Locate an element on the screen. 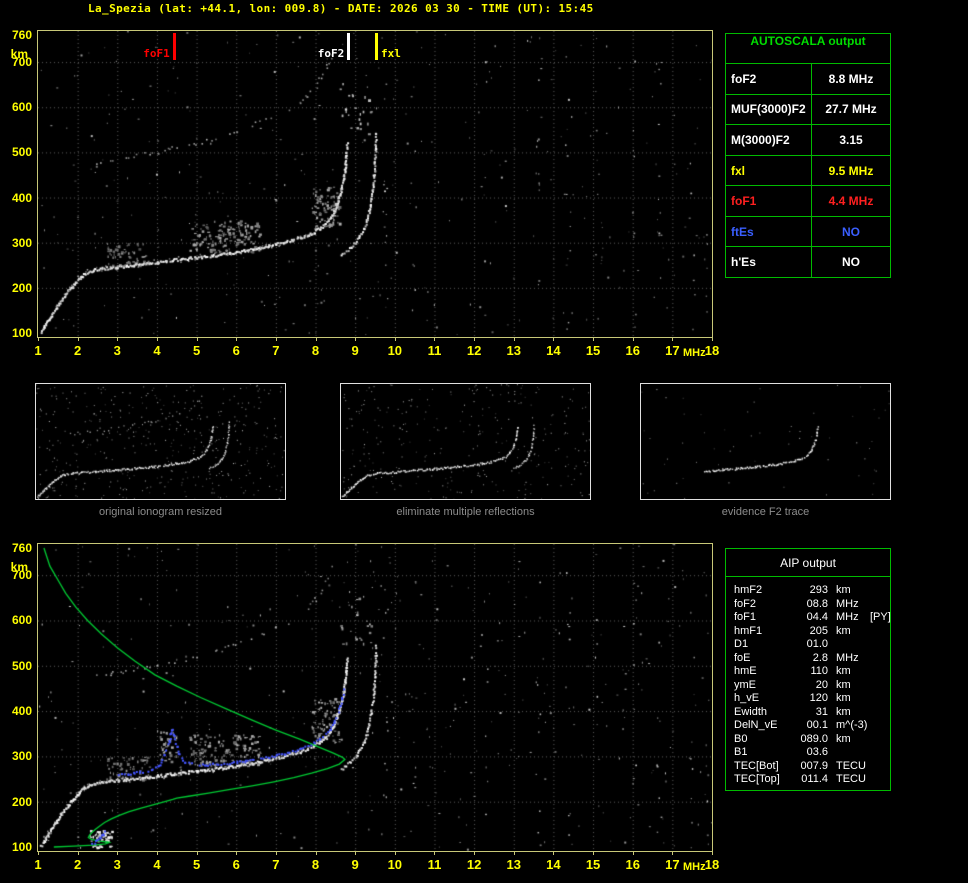  top-x-tick-label: 4 is located at coordinates (157, 350).